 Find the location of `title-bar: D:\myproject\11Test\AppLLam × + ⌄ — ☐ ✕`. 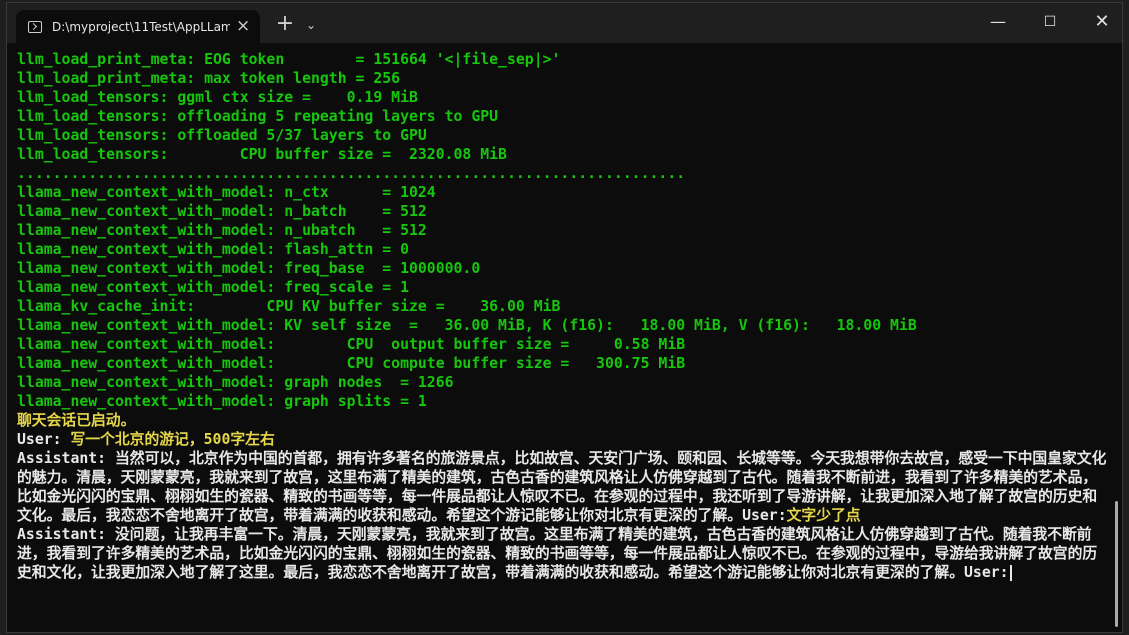

title-bar: D:\myproject\11Test\AppLLam × + ⌄ — ☐ ✕ is located at coordinates (564, 23).